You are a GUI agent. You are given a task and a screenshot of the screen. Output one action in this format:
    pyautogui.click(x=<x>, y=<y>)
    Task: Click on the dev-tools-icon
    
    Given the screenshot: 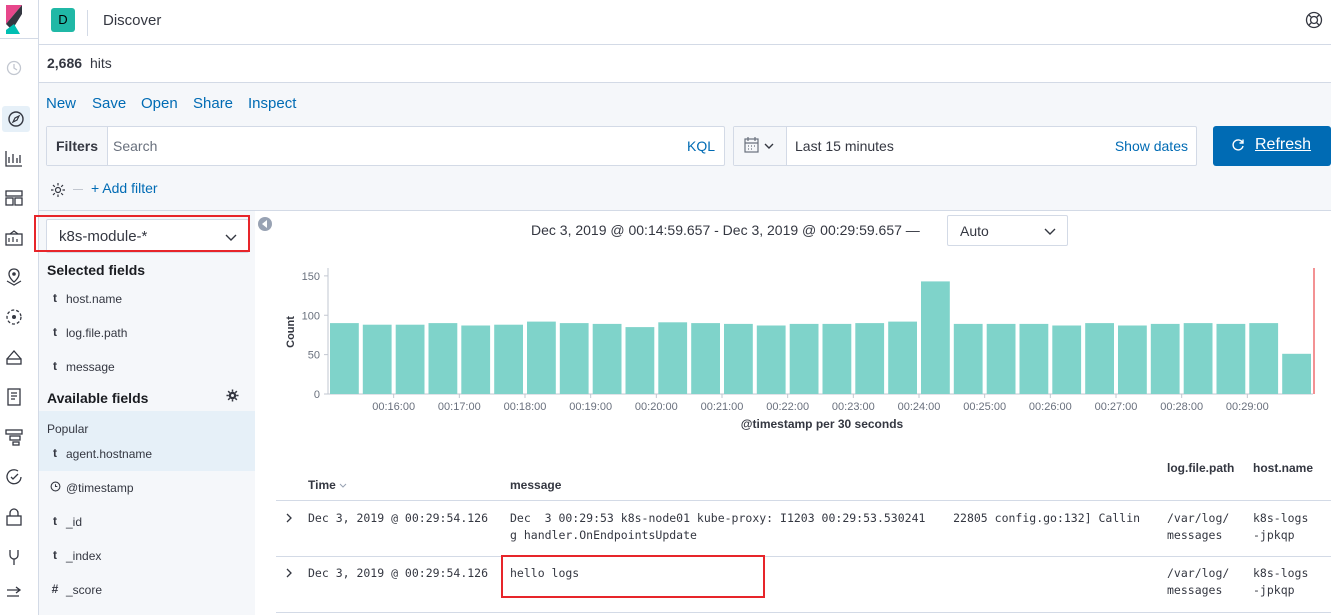 What is the action you would take?
    pyautogui.click(x=15, y=558)
    